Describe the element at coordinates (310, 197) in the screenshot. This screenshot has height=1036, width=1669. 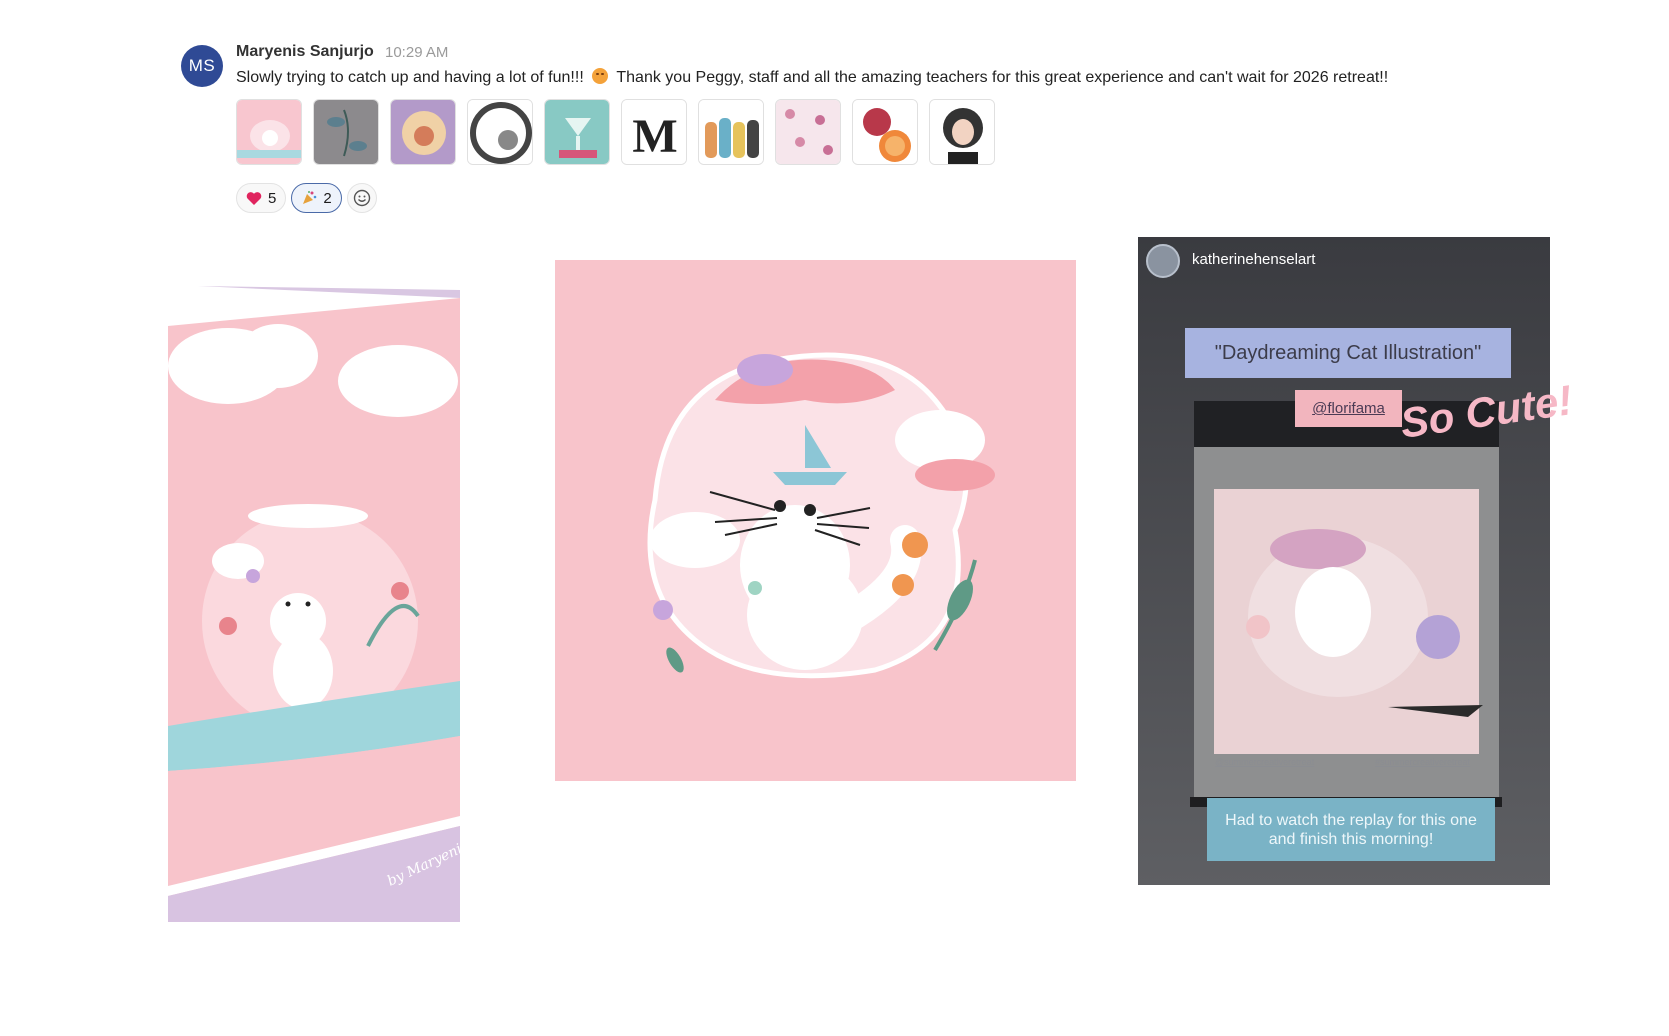
I see `party-popper-icon` at that location.